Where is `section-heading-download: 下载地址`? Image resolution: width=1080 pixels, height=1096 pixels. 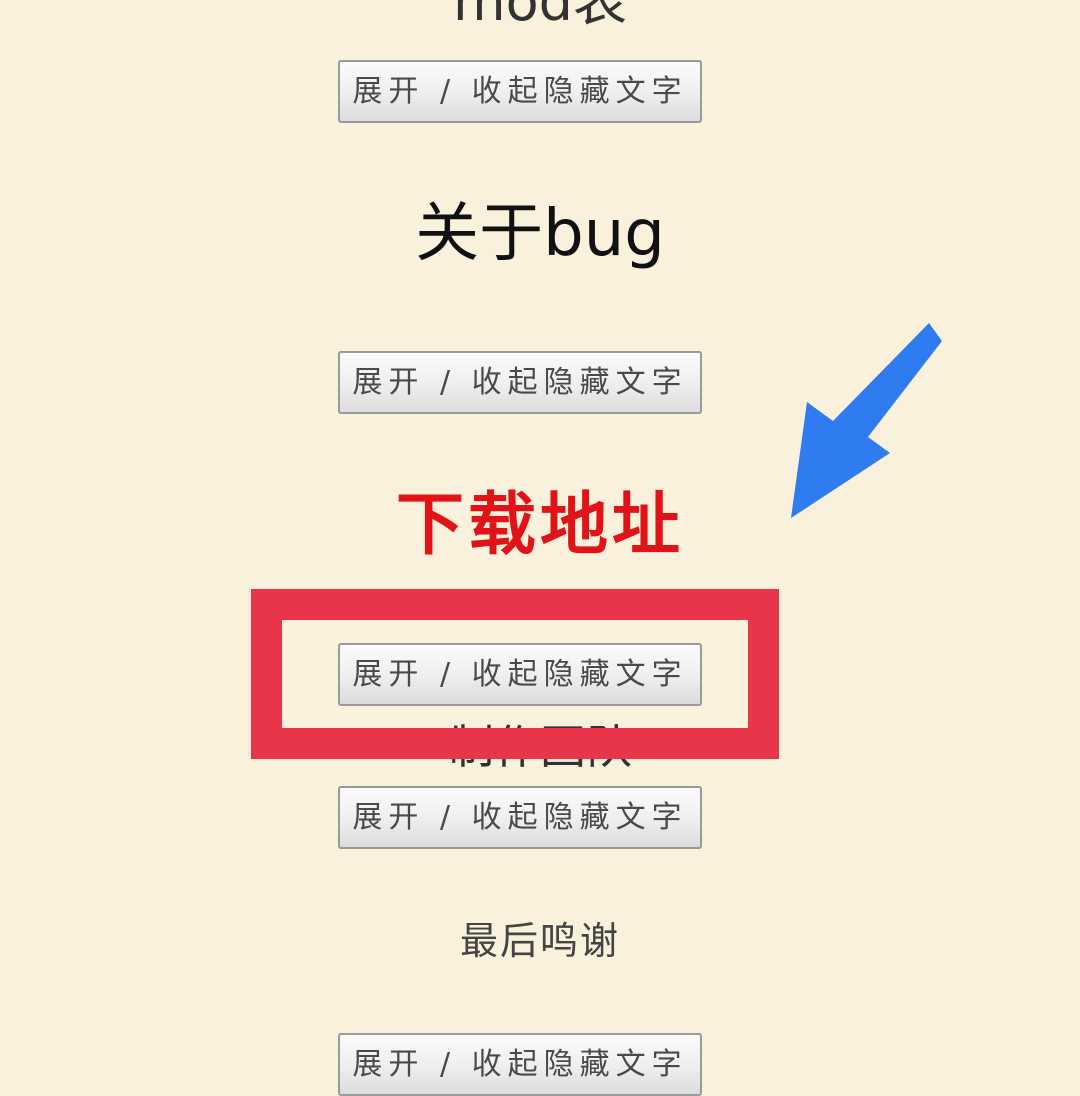 section-heading-download: 下载地址 is located at coordinates (539, 525).